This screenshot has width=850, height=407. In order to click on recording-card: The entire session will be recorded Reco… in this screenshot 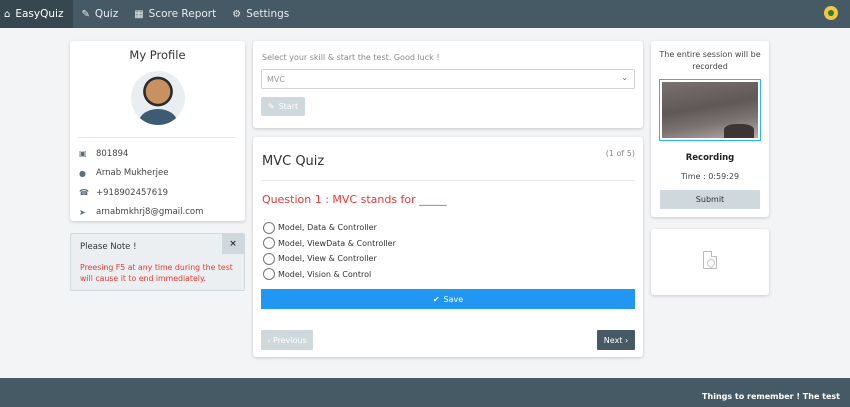, I will do `click(710, 129)`.